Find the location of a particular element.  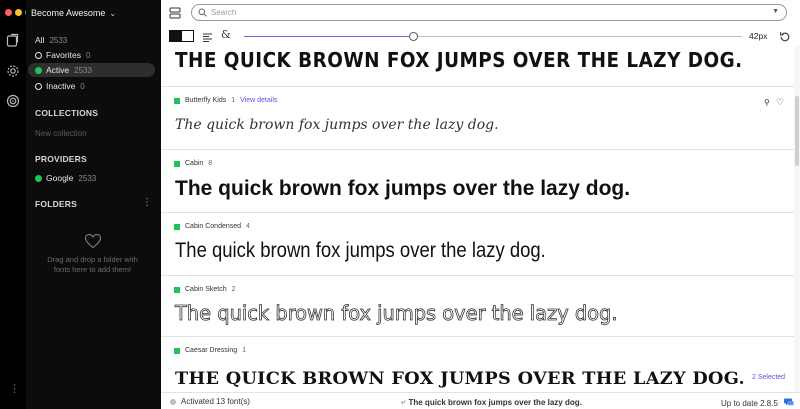

font-meta: Cabin Condensed 4 is located at coordinates (212, 226).